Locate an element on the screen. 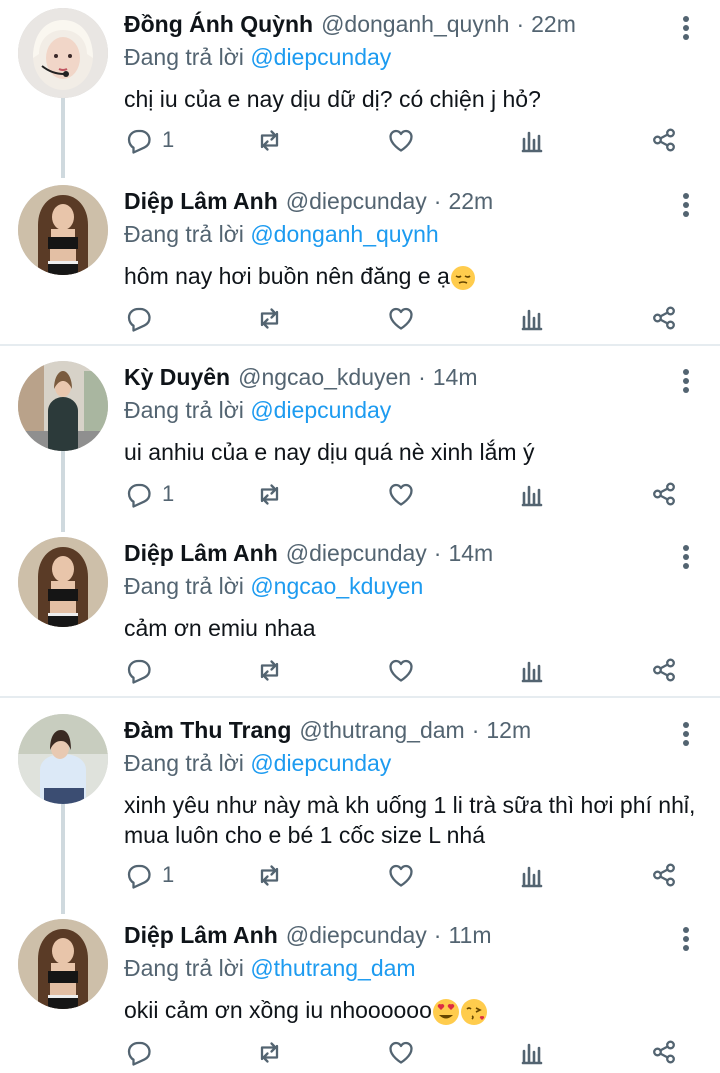 This screenshot has height=1073, width=720. timestamp: 11m is located at coordinates (469, 935).